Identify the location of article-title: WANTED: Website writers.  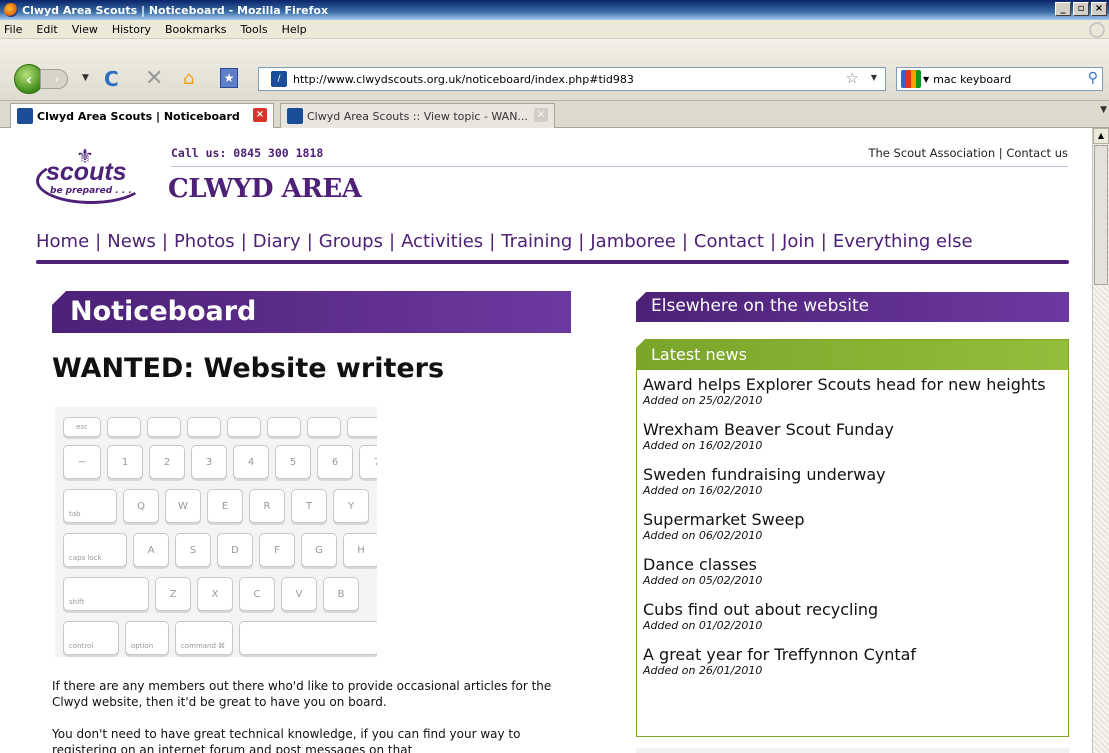
(248, 368).